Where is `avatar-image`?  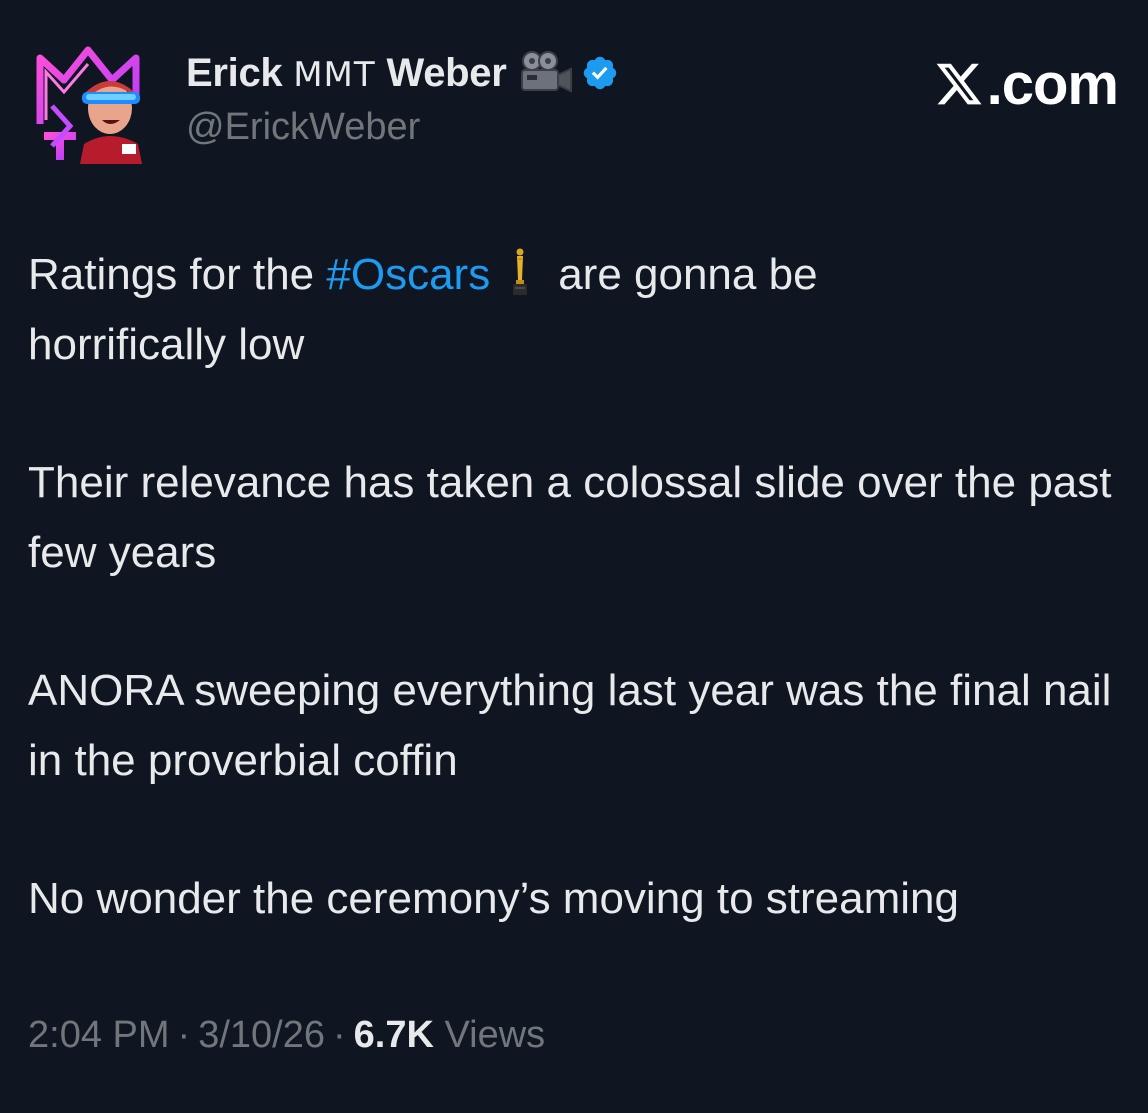 avatar-image is located at coordinates (94, 100).